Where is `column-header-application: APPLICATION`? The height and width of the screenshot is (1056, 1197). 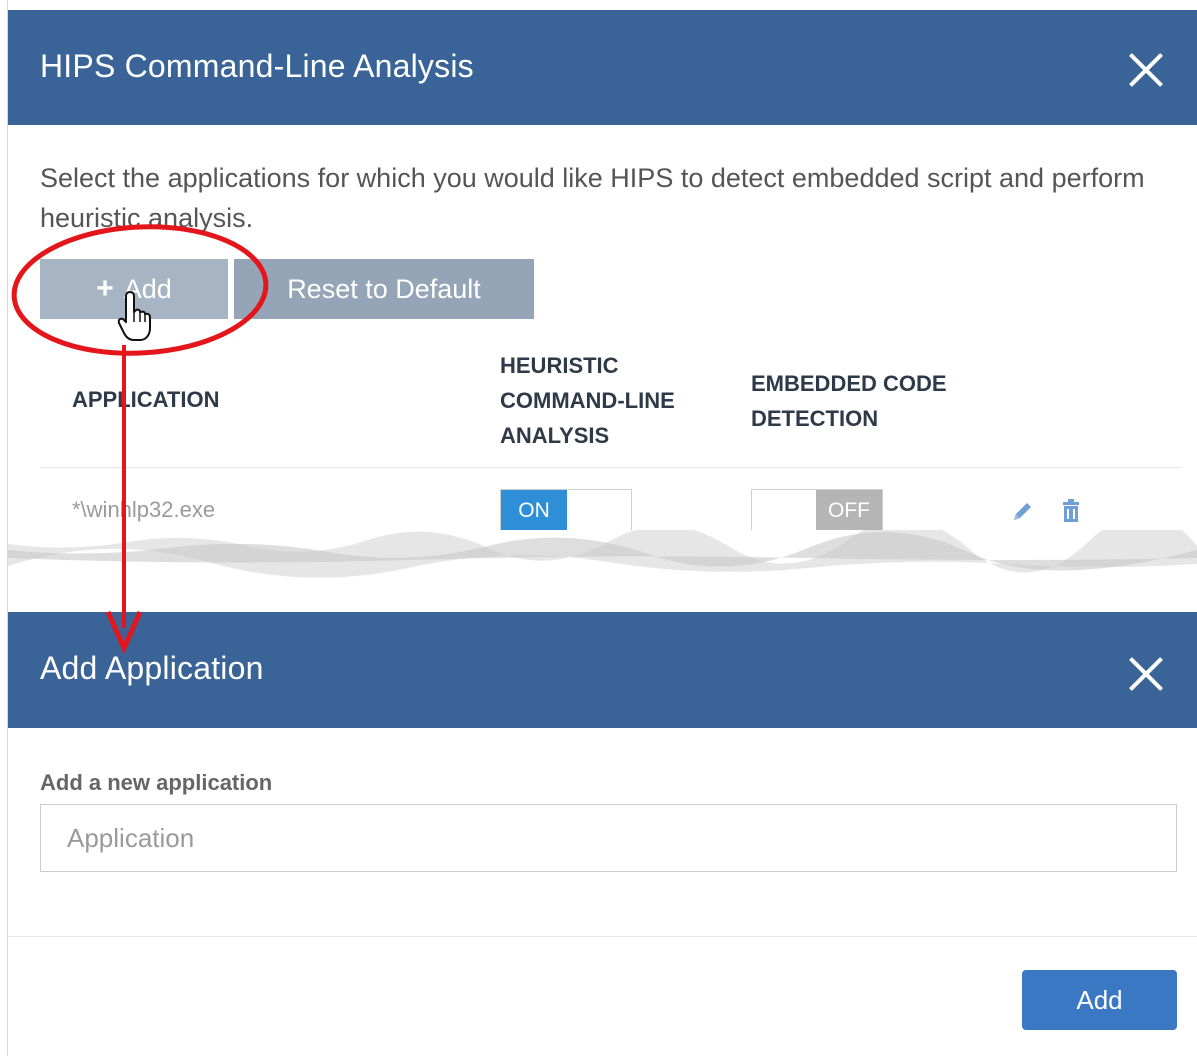 column-header-application: APPLICATION is located at coordinates (146, 399).